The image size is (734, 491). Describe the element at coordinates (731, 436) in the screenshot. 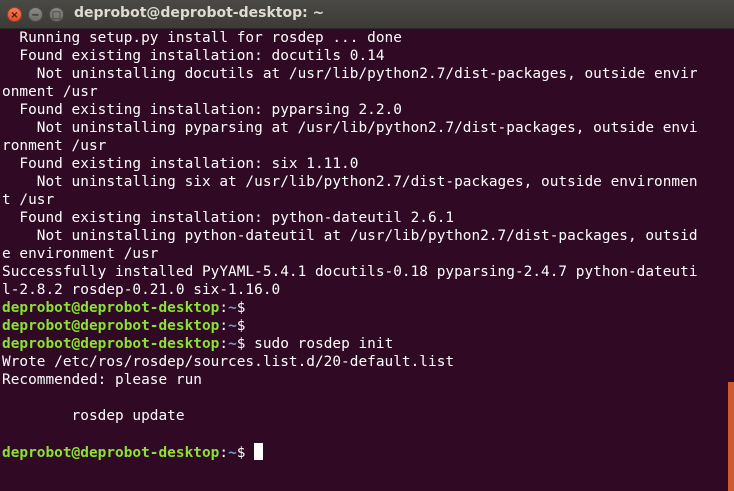

I see `scrollbar-thumb` at that location.